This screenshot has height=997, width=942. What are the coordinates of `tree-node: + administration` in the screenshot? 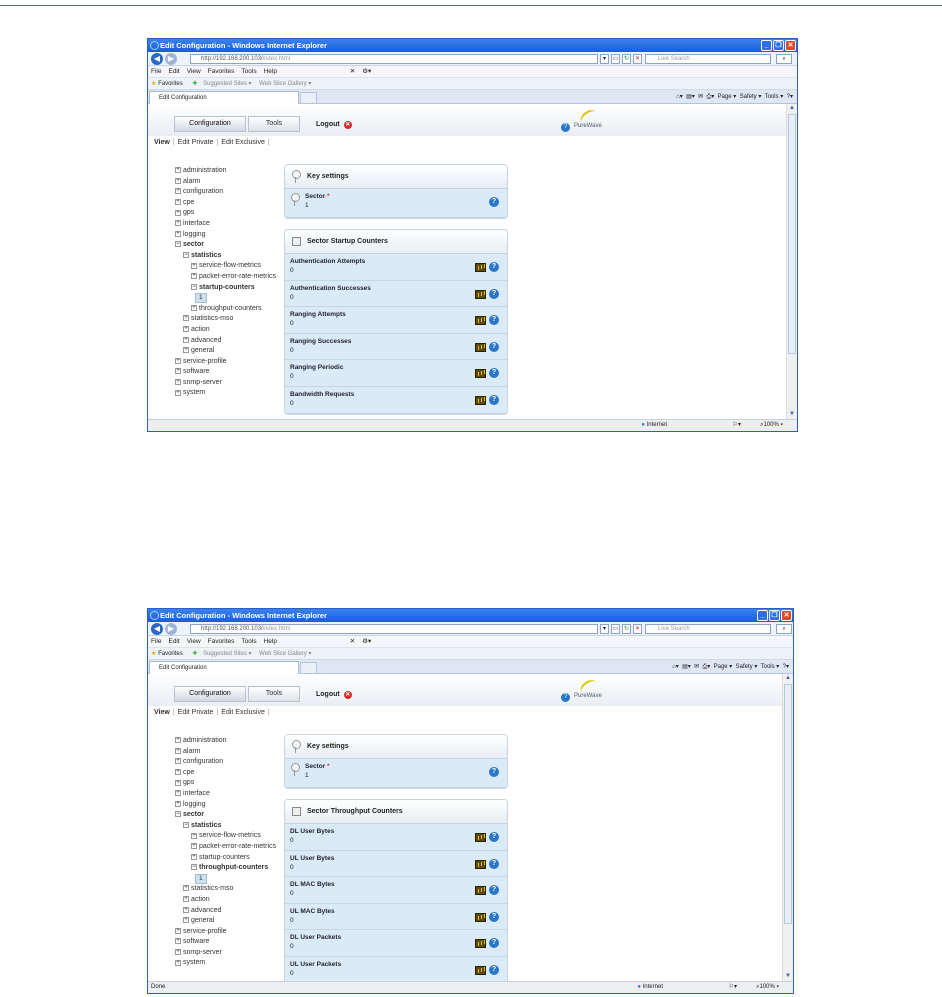 It's located at (225, 741).